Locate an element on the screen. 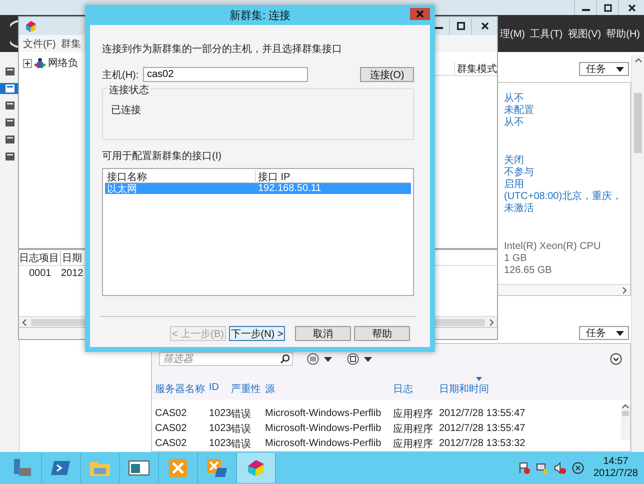  taskbar-button is located at coordinates (256, 468).